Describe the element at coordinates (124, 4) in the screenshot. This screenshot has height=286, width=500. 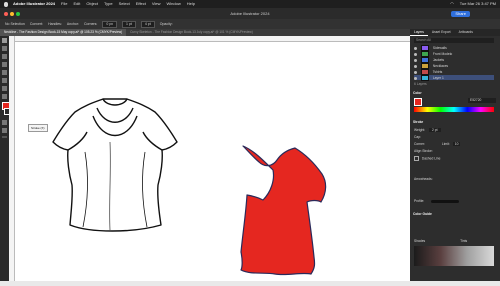
I see `menu-select: Select` at that location.